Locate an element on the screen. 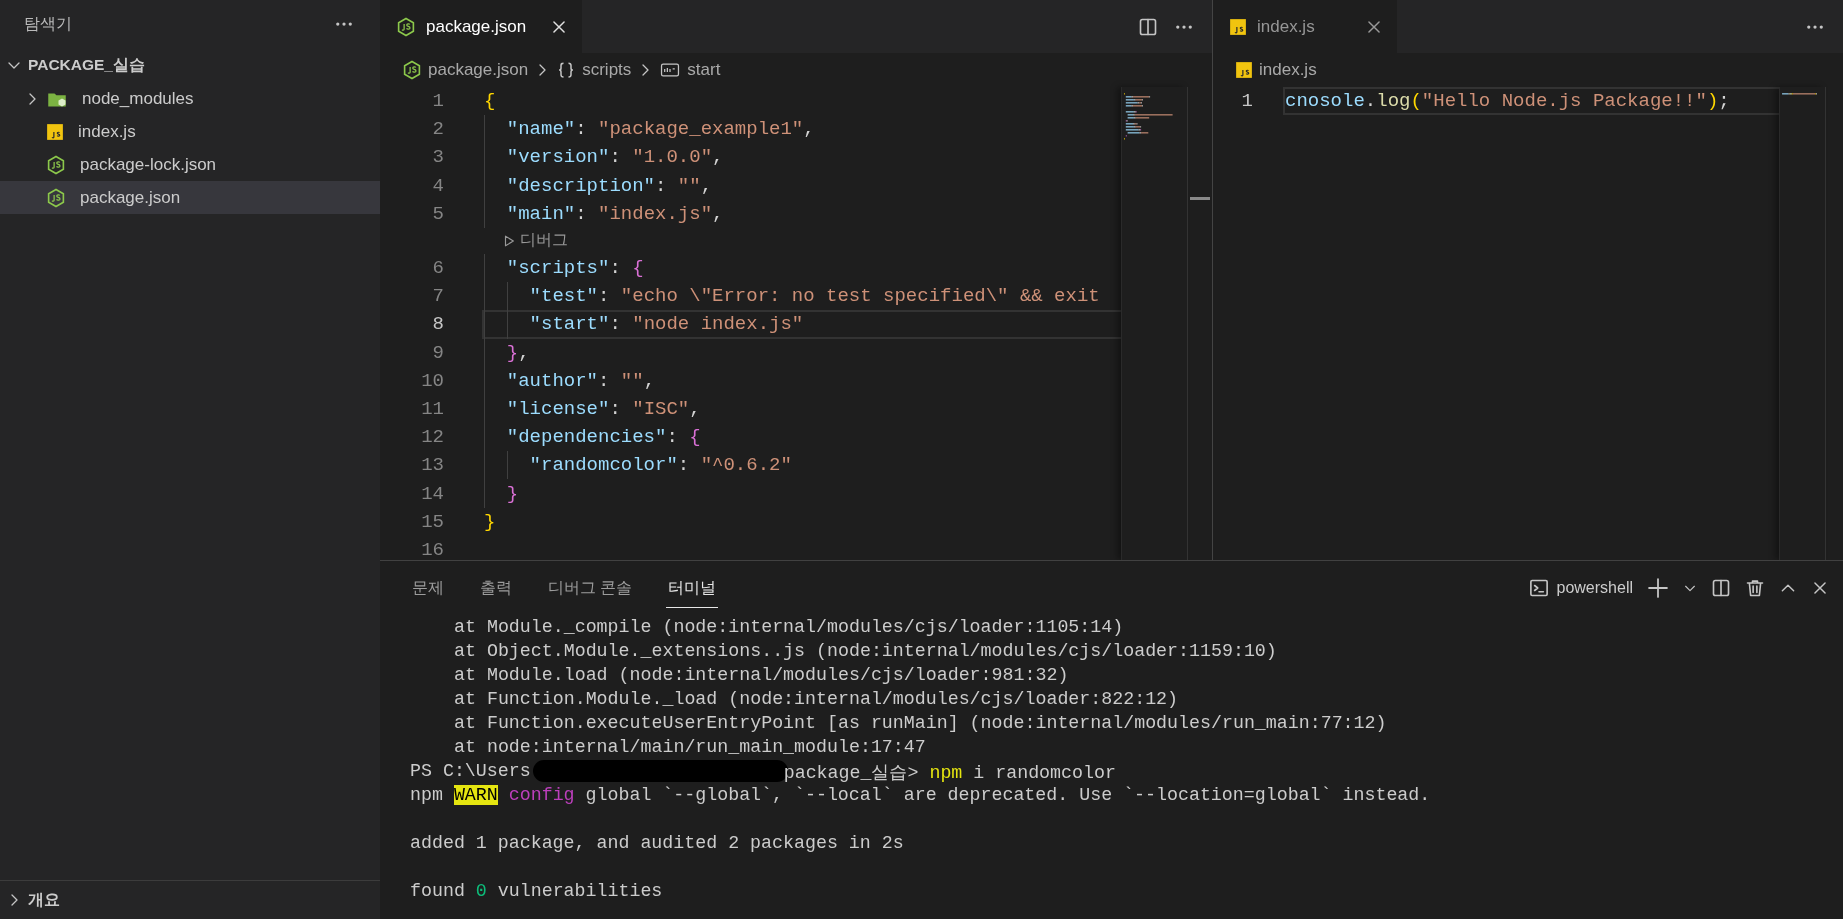 The width and height of the screenshot is (1843, 919). code-line: "test": "echo \"Error: no test specified\" && exit is located at coordinates (801, 296).